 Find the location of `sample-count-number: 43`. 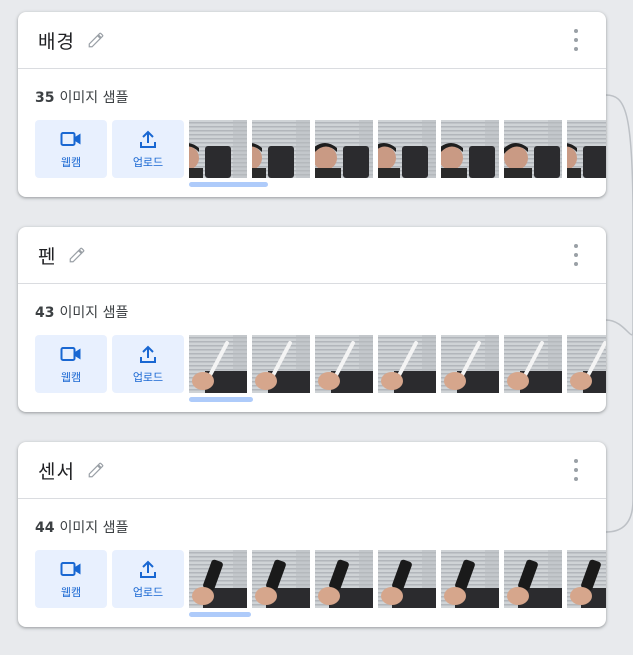

sample-count-number: 43 is located at coordinates (45, 313).